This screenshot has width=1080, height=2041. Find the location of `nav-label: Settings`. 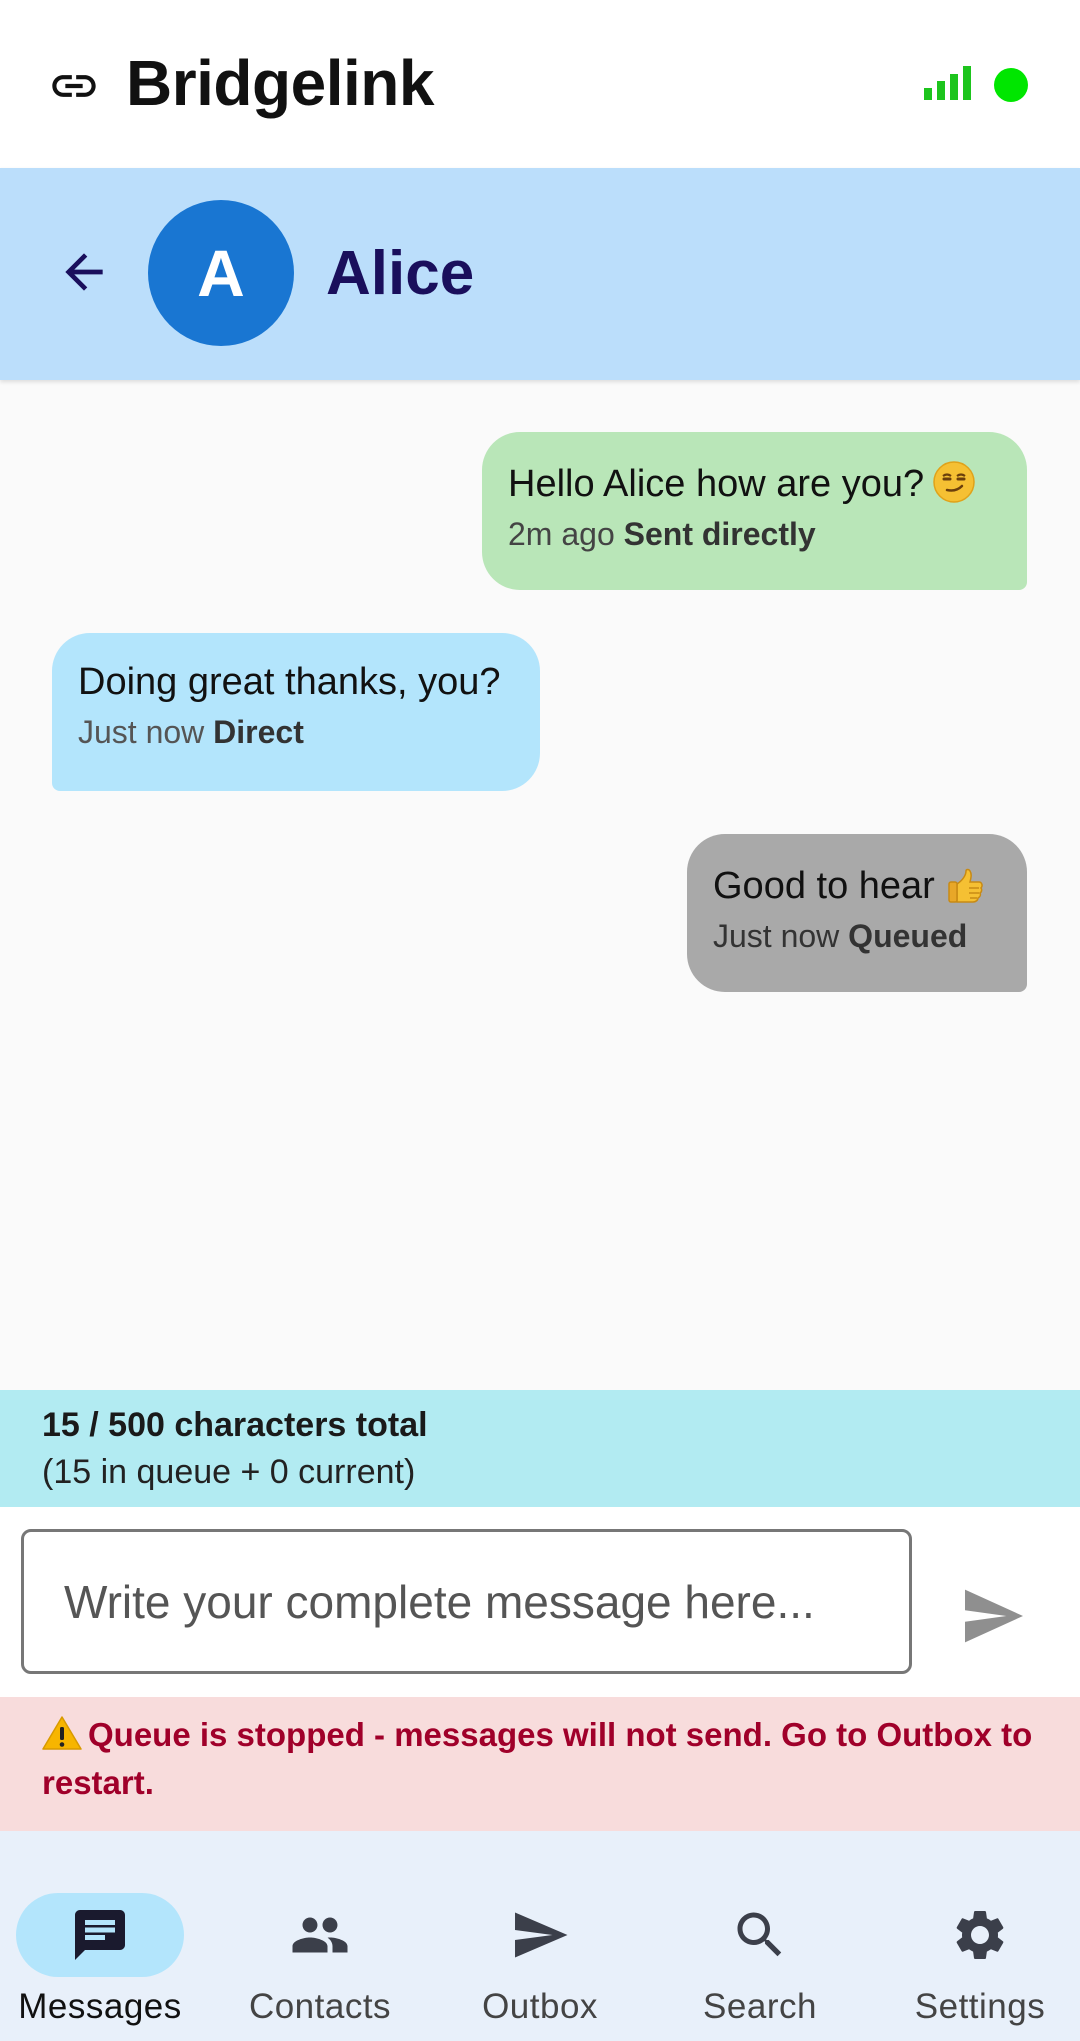

nav-label: Settings is located at coordinates (980, 2006).